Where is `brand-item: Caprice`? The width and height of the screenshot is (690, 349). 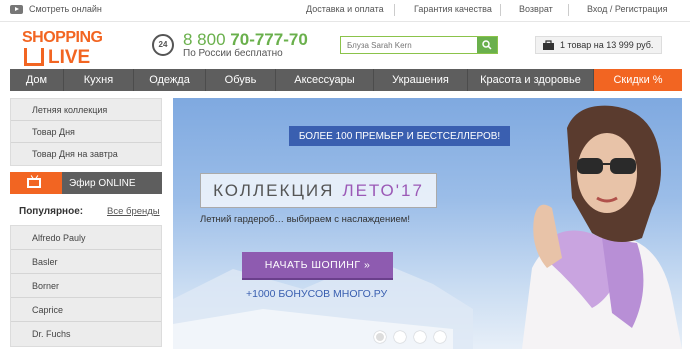
brand-item: Caprice is located at coordinates (86, 310).